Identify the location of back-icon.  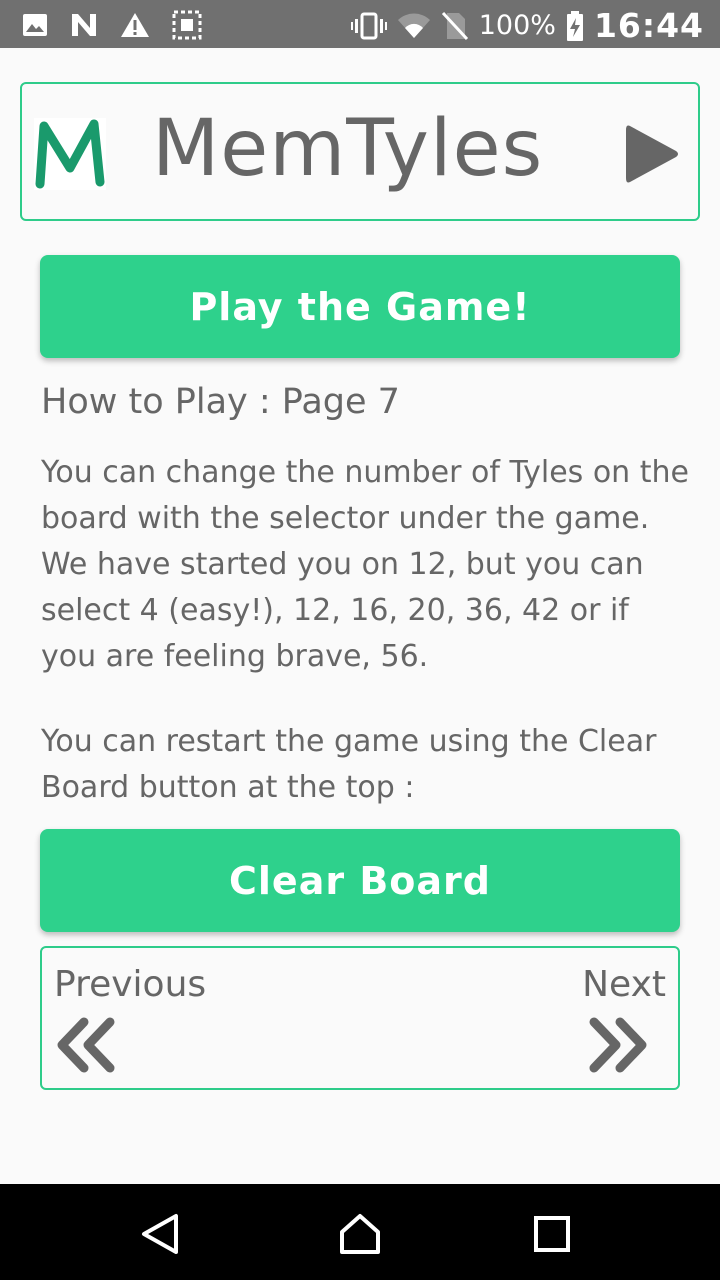
(160, 1234).